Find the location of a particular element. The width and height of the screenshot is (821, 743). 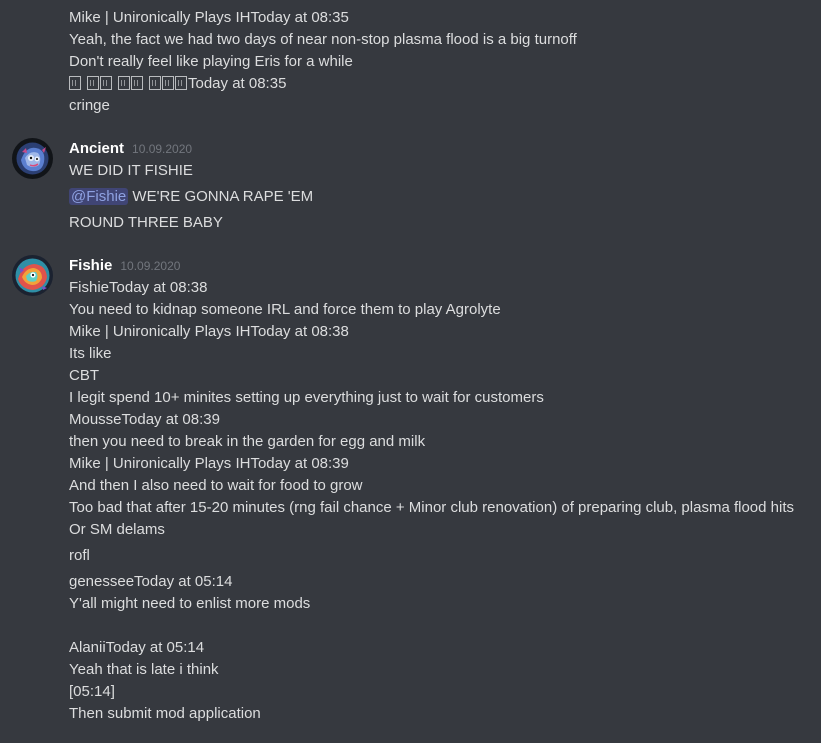

message-line-with-mention: @Fishie WE'RE GONNA RAPE 'EM is located at coordinates (191, 197).